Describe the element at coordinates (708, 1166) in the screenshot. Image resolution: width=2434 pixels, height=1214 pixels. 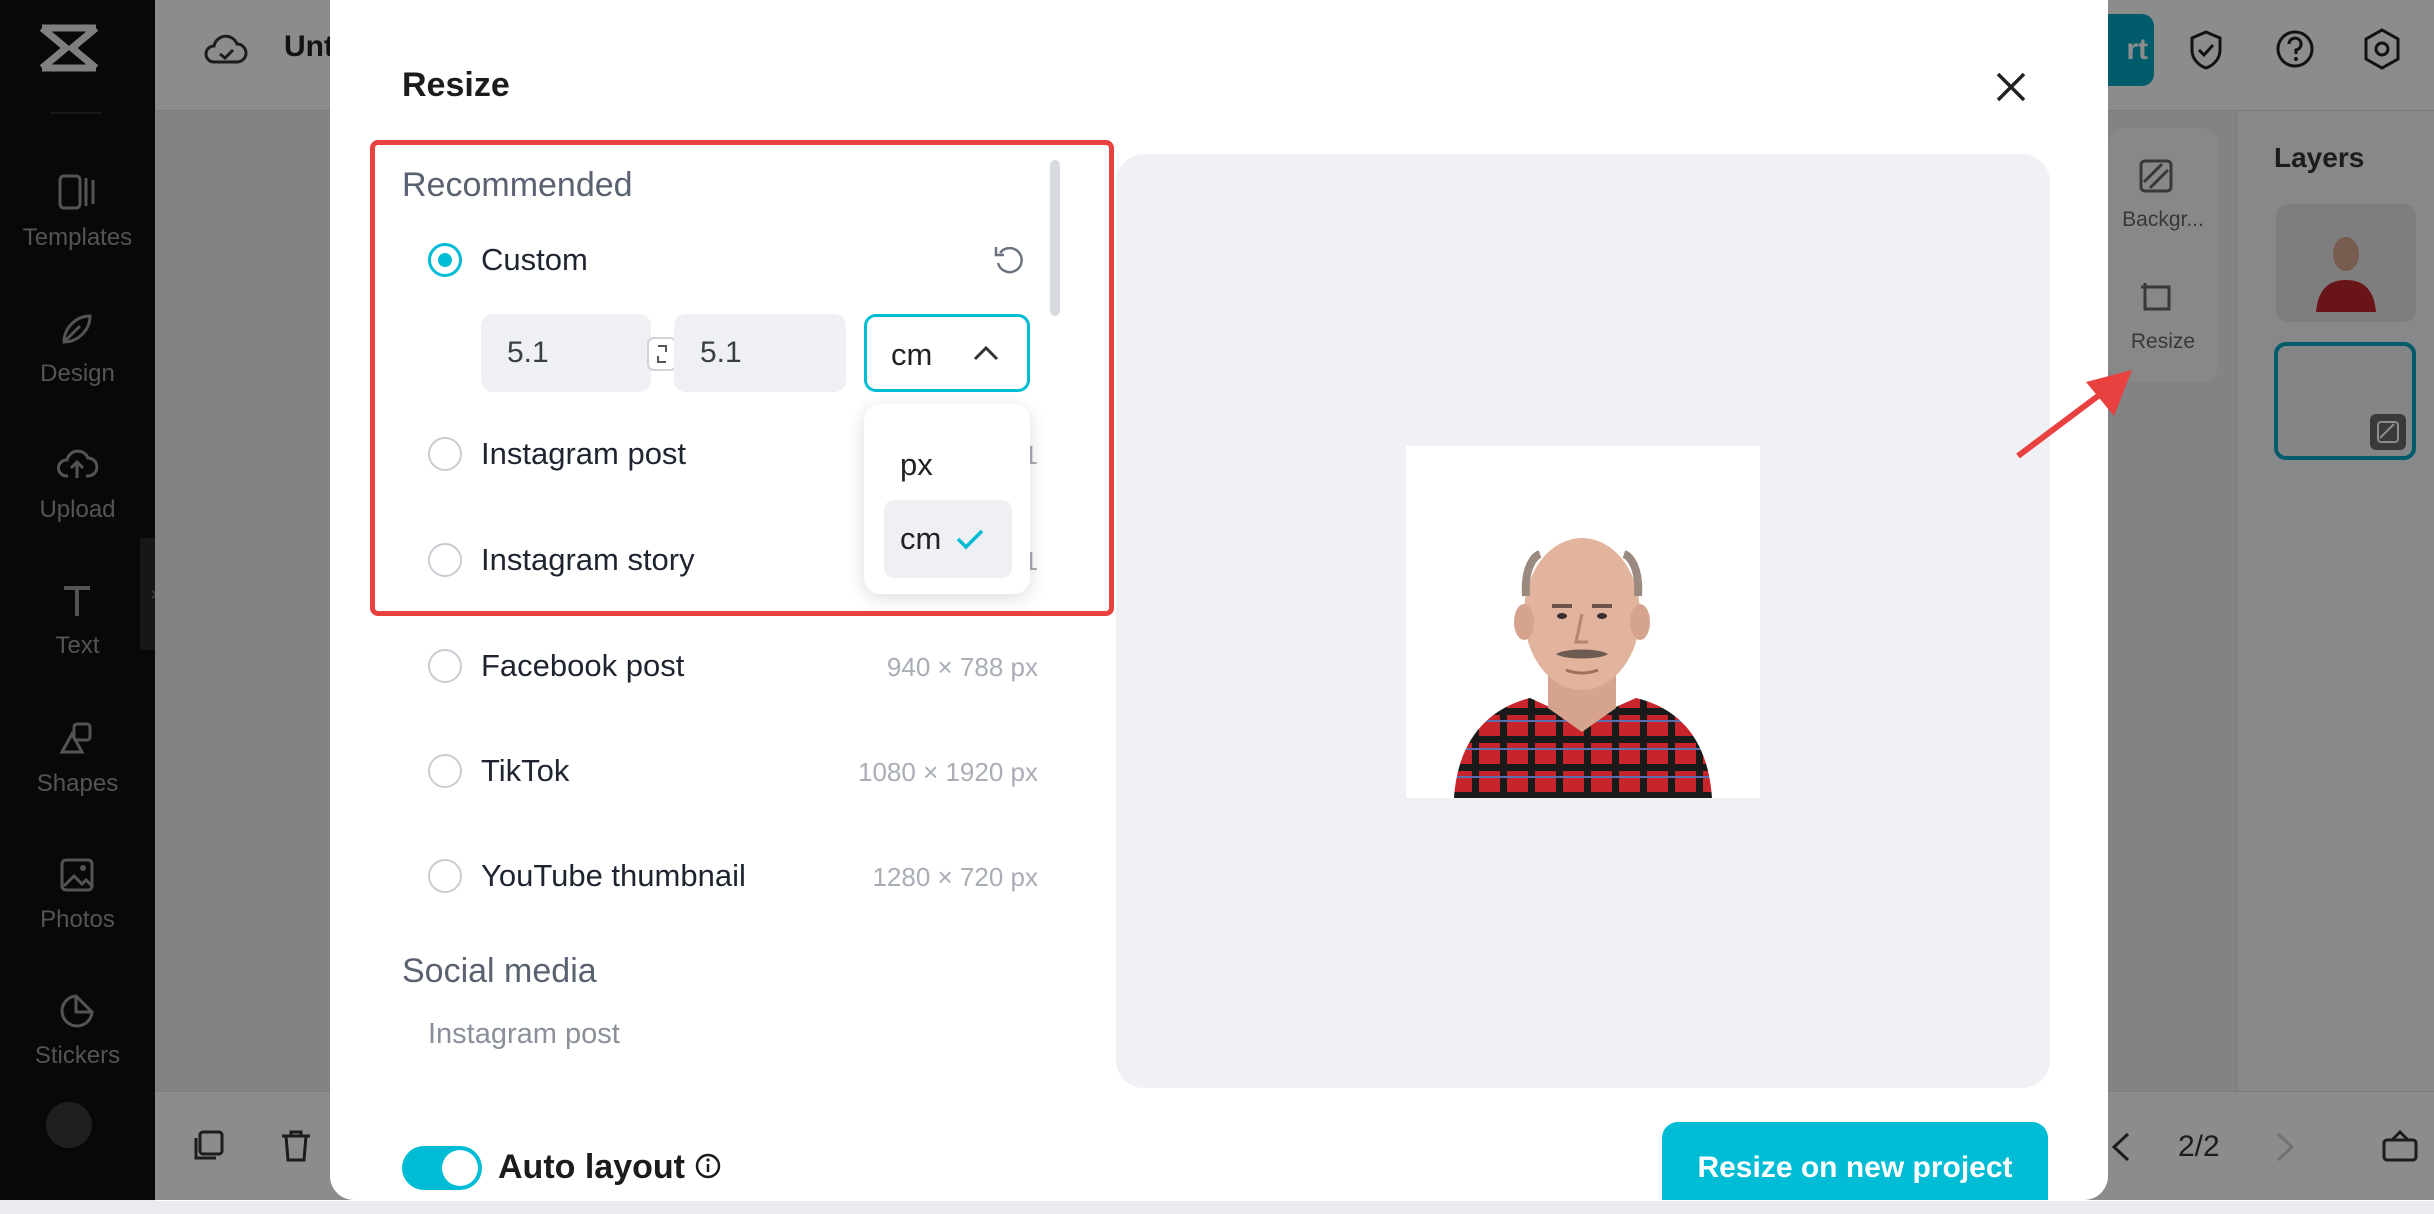
I see `info-icon` at that location.